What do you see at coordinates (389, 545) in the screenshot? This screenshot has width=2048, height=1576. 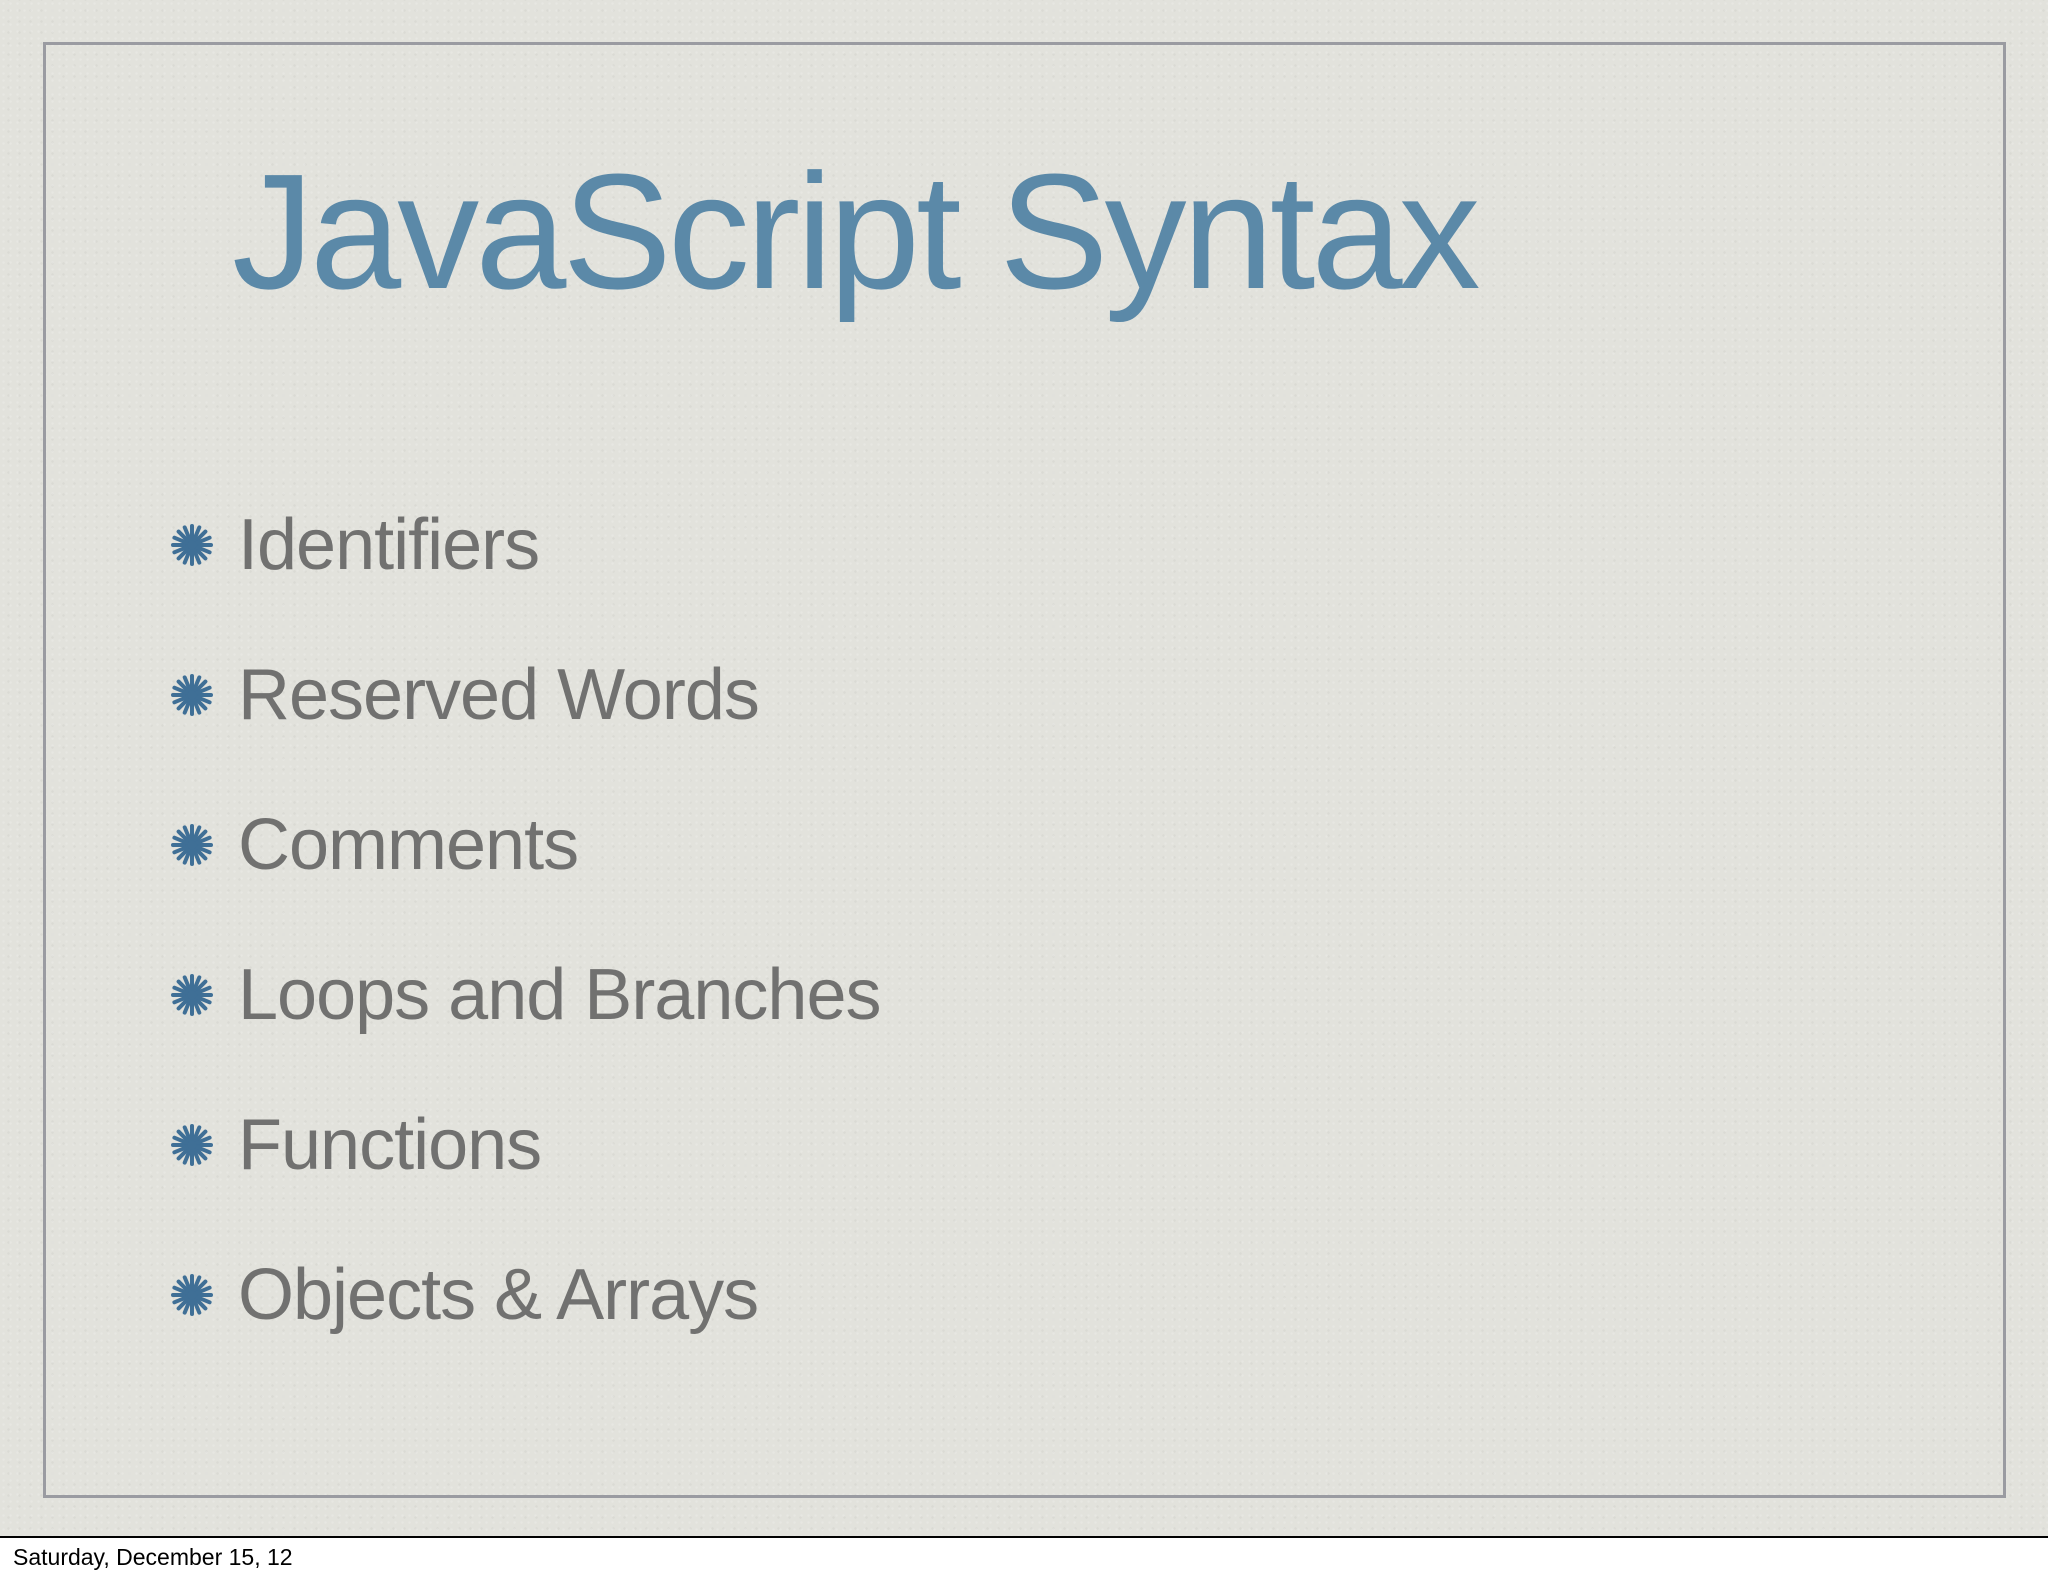 I see `bullet-label: Identifiers` at bounding box center [389, 545].